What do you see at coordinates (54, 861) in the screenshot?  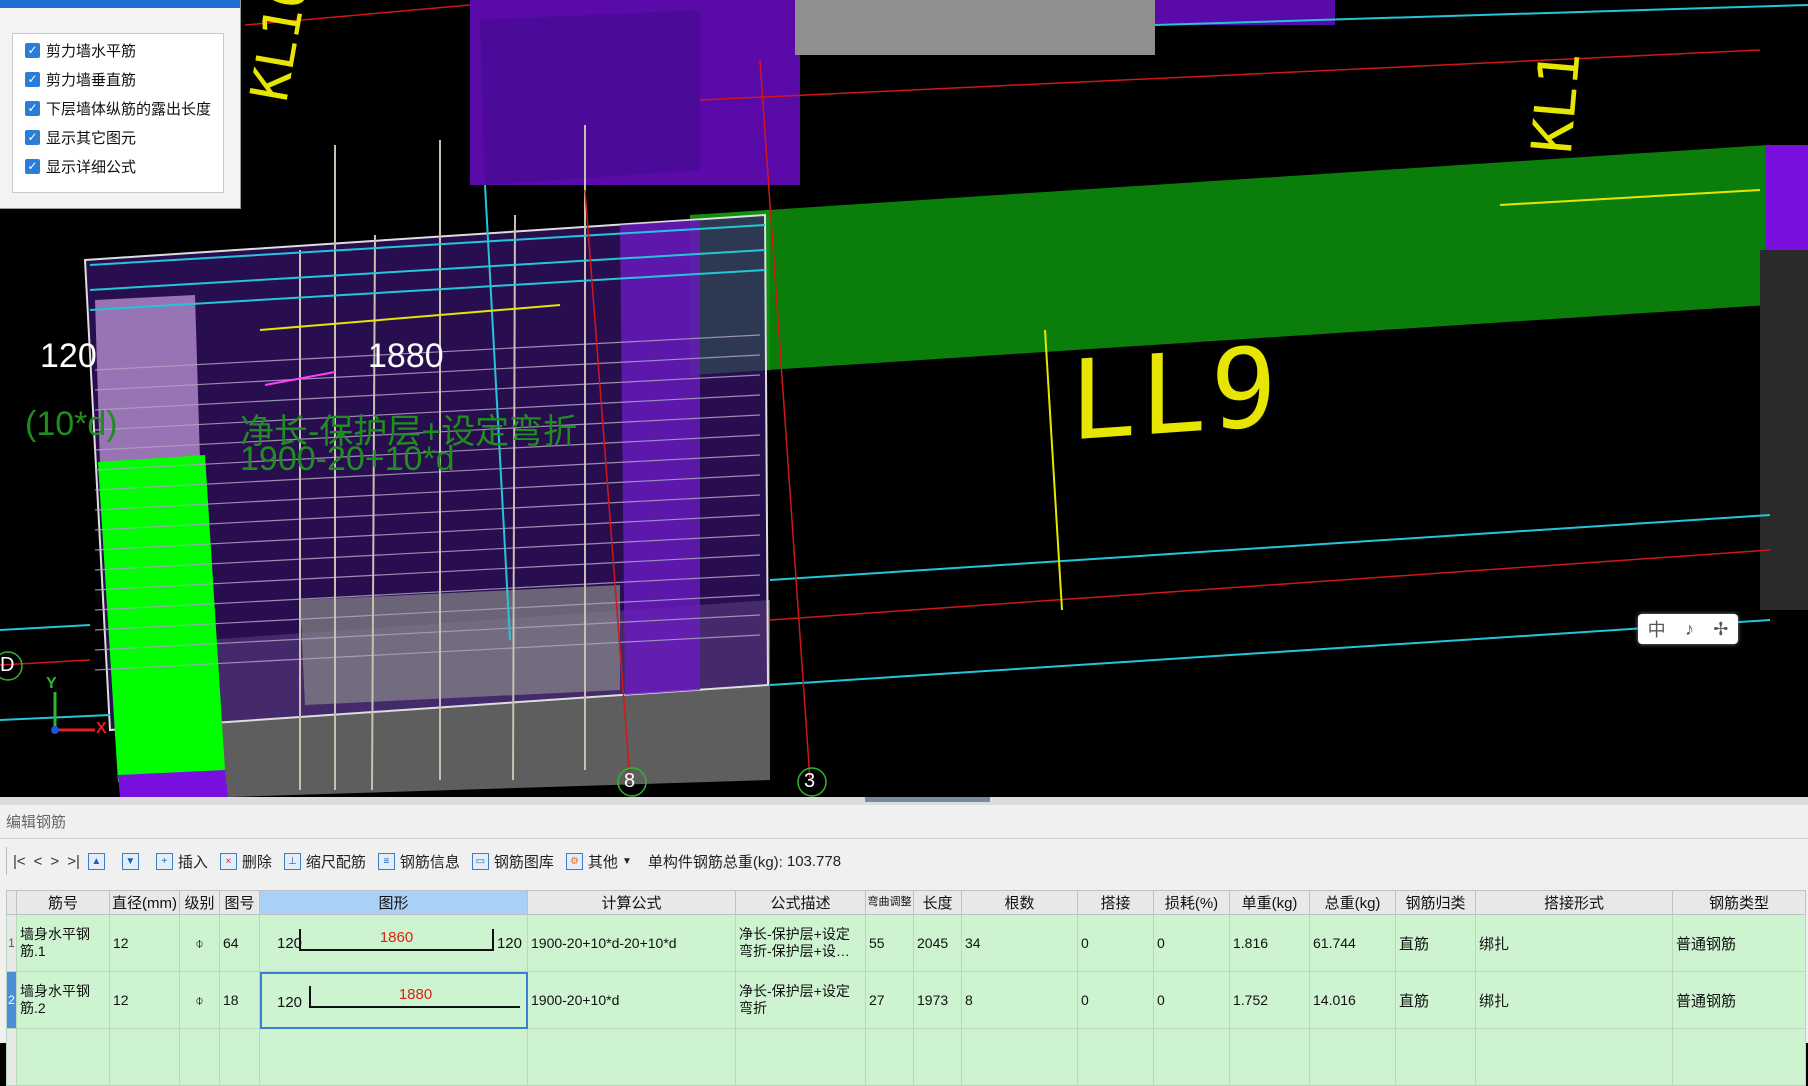 I see `next-record-button: >` at bounding box center [54, 861].